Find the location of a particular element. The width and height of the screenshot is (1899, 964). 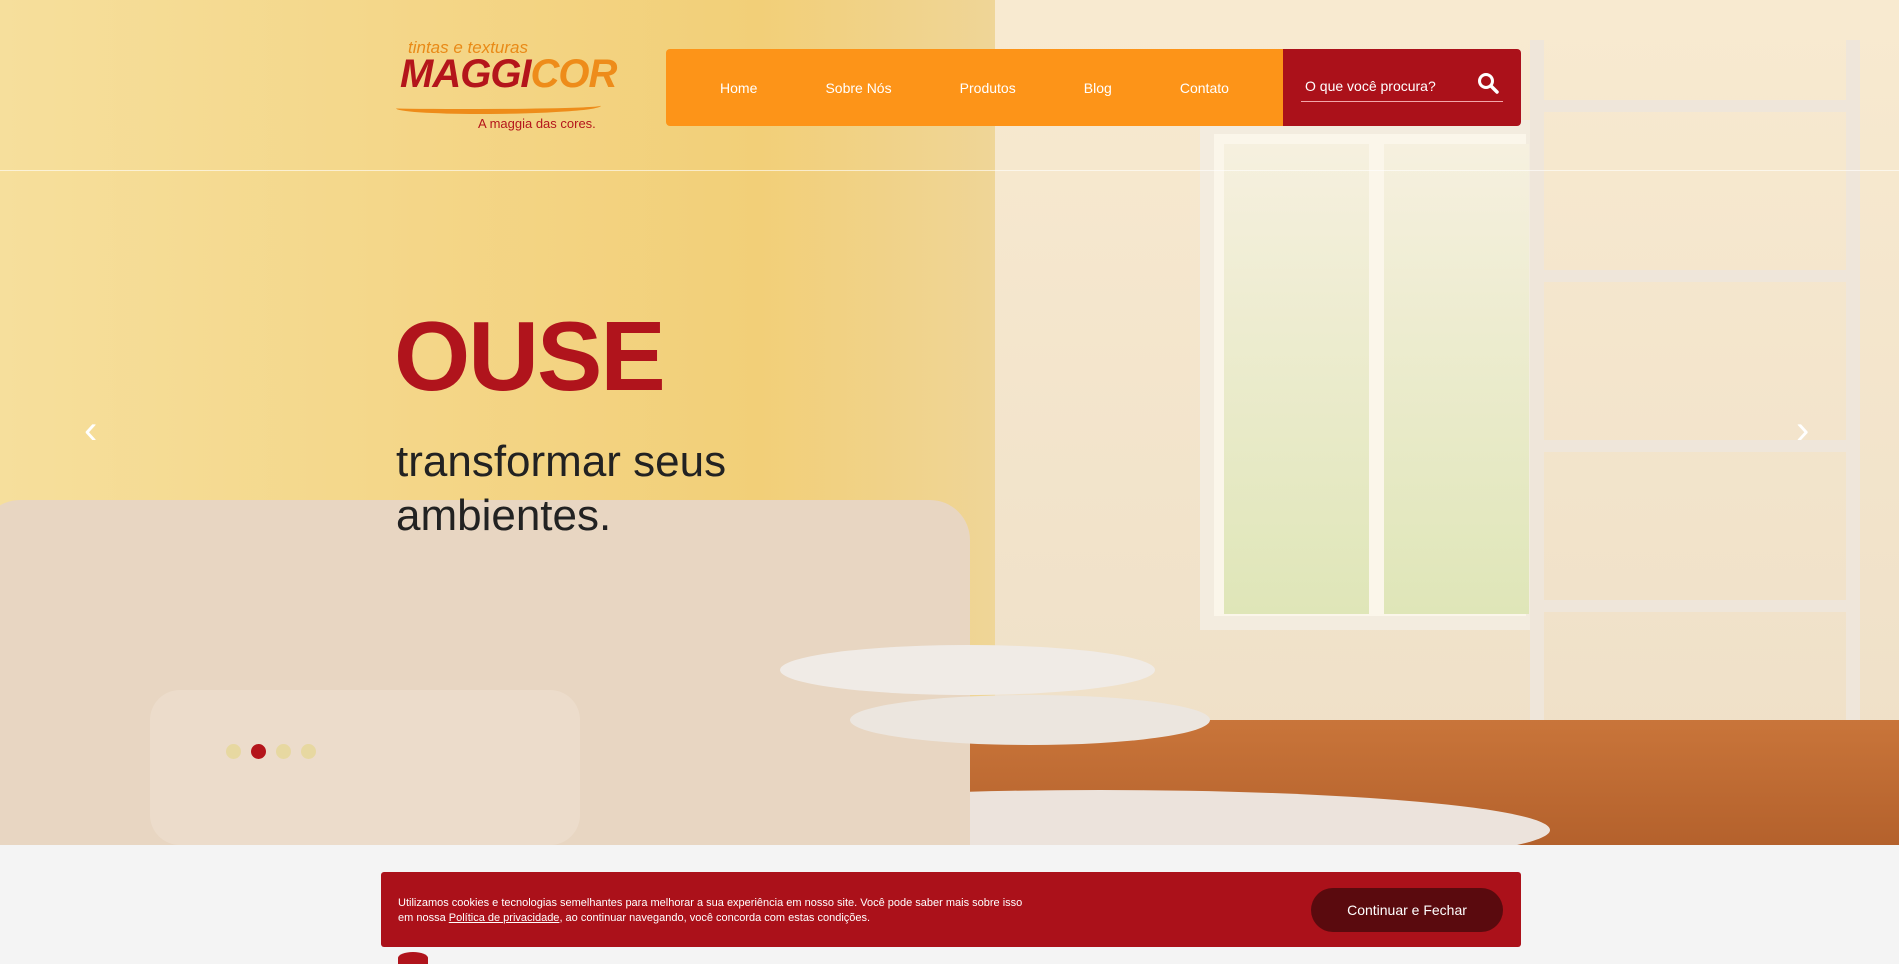

slider-dots is located at coordinates (271, 751).